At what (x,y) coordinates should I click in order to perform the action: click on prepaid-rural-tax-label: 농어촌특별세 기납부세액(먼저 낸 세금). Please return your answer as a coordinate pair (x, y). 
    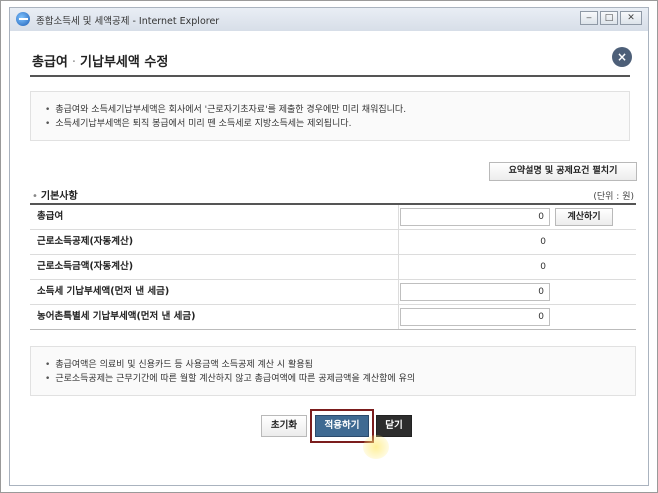
    Looking at the image, I should click on (218, 317).